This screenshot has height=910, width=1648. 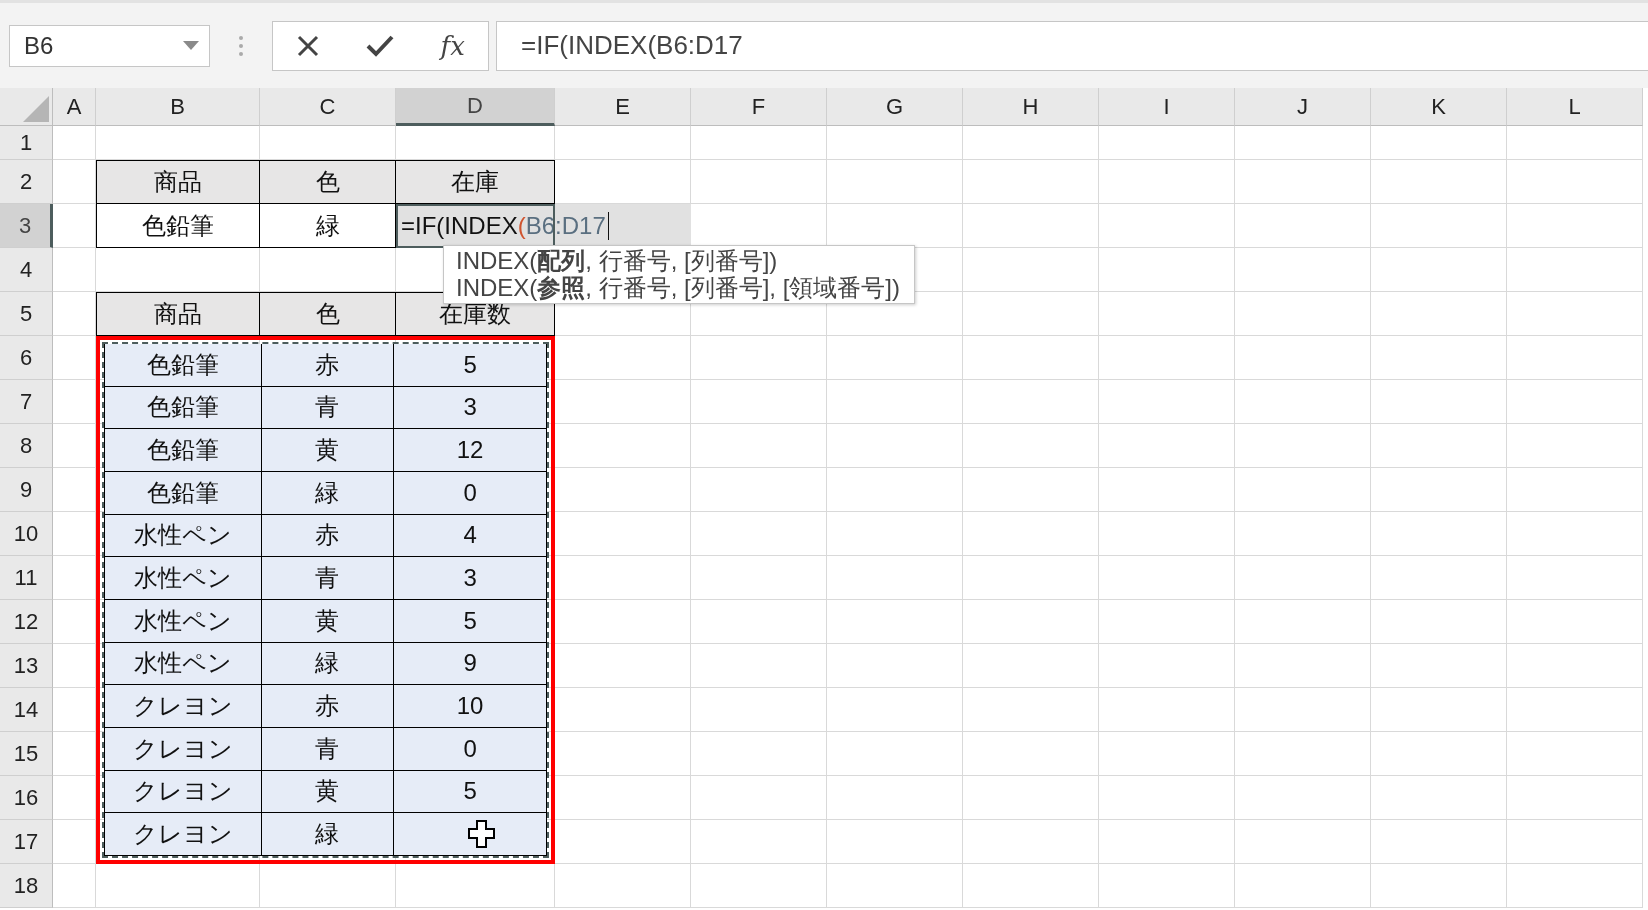 I want to click on row-header: 1, so click(x=26, y=143).